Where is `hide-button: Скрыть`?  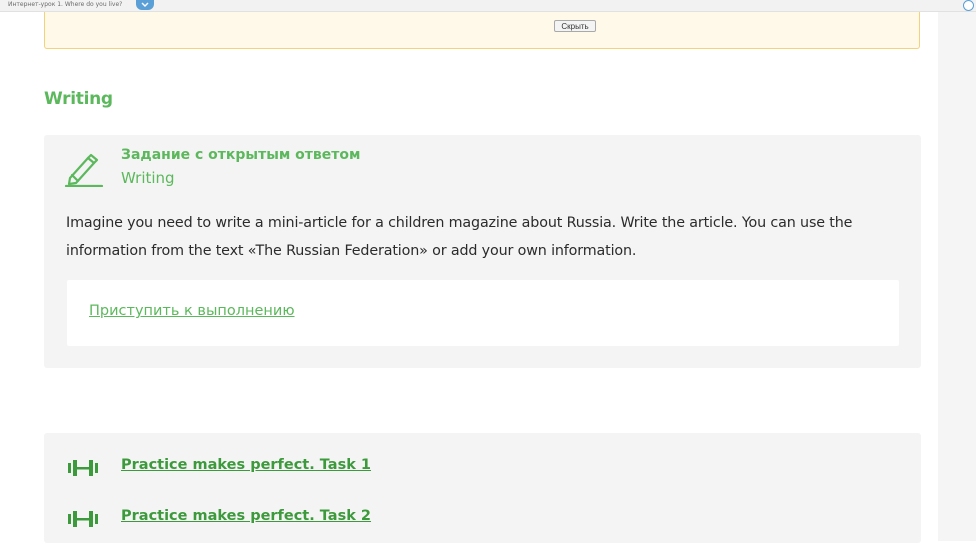
hide-button: Скрыть is located at coordinates (575, 26).